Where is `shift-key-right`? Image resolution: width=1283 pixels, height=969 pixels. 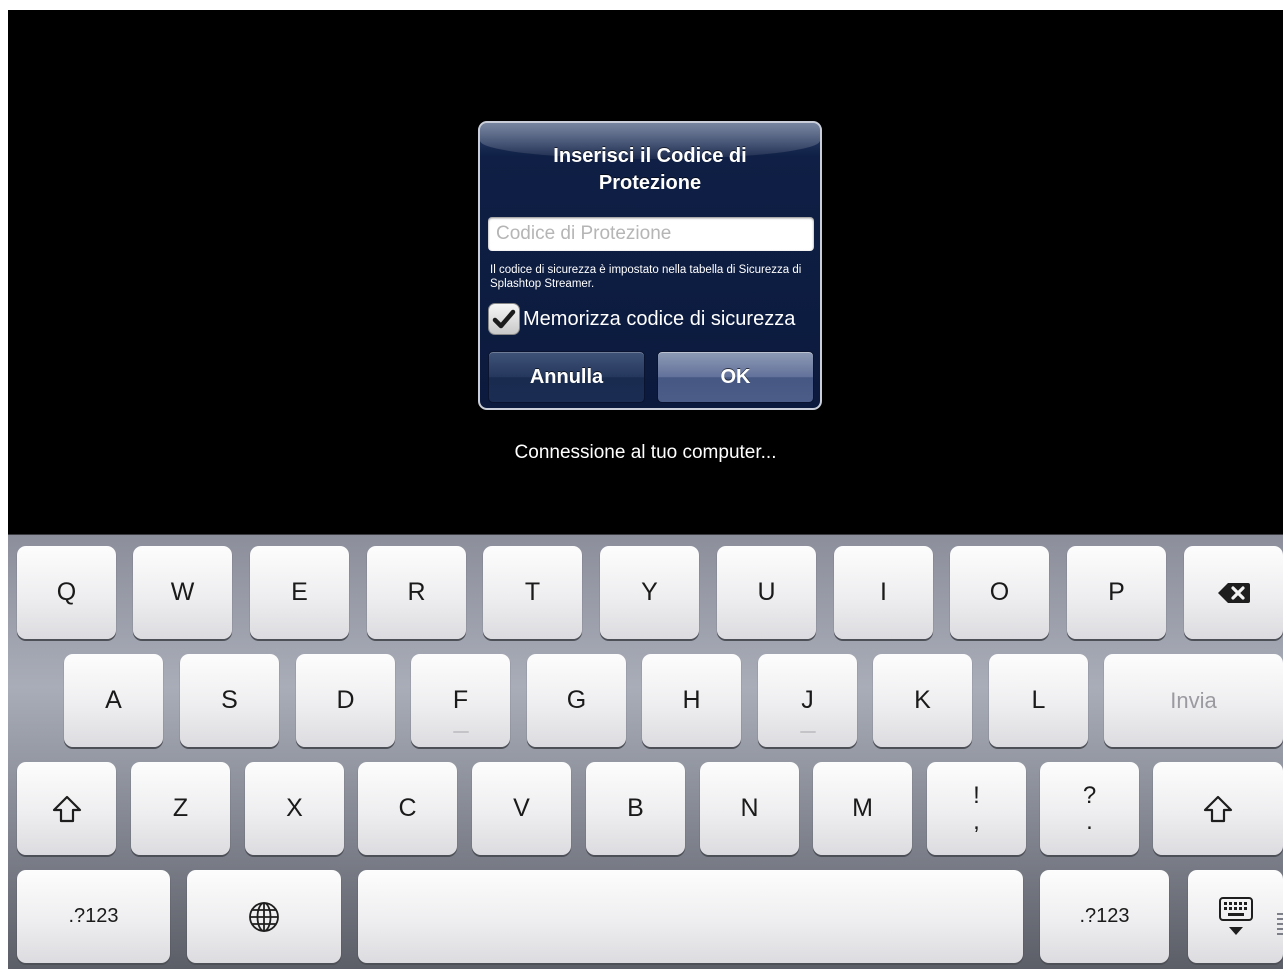 shift-key-right is located at coordinates (1218, 808).